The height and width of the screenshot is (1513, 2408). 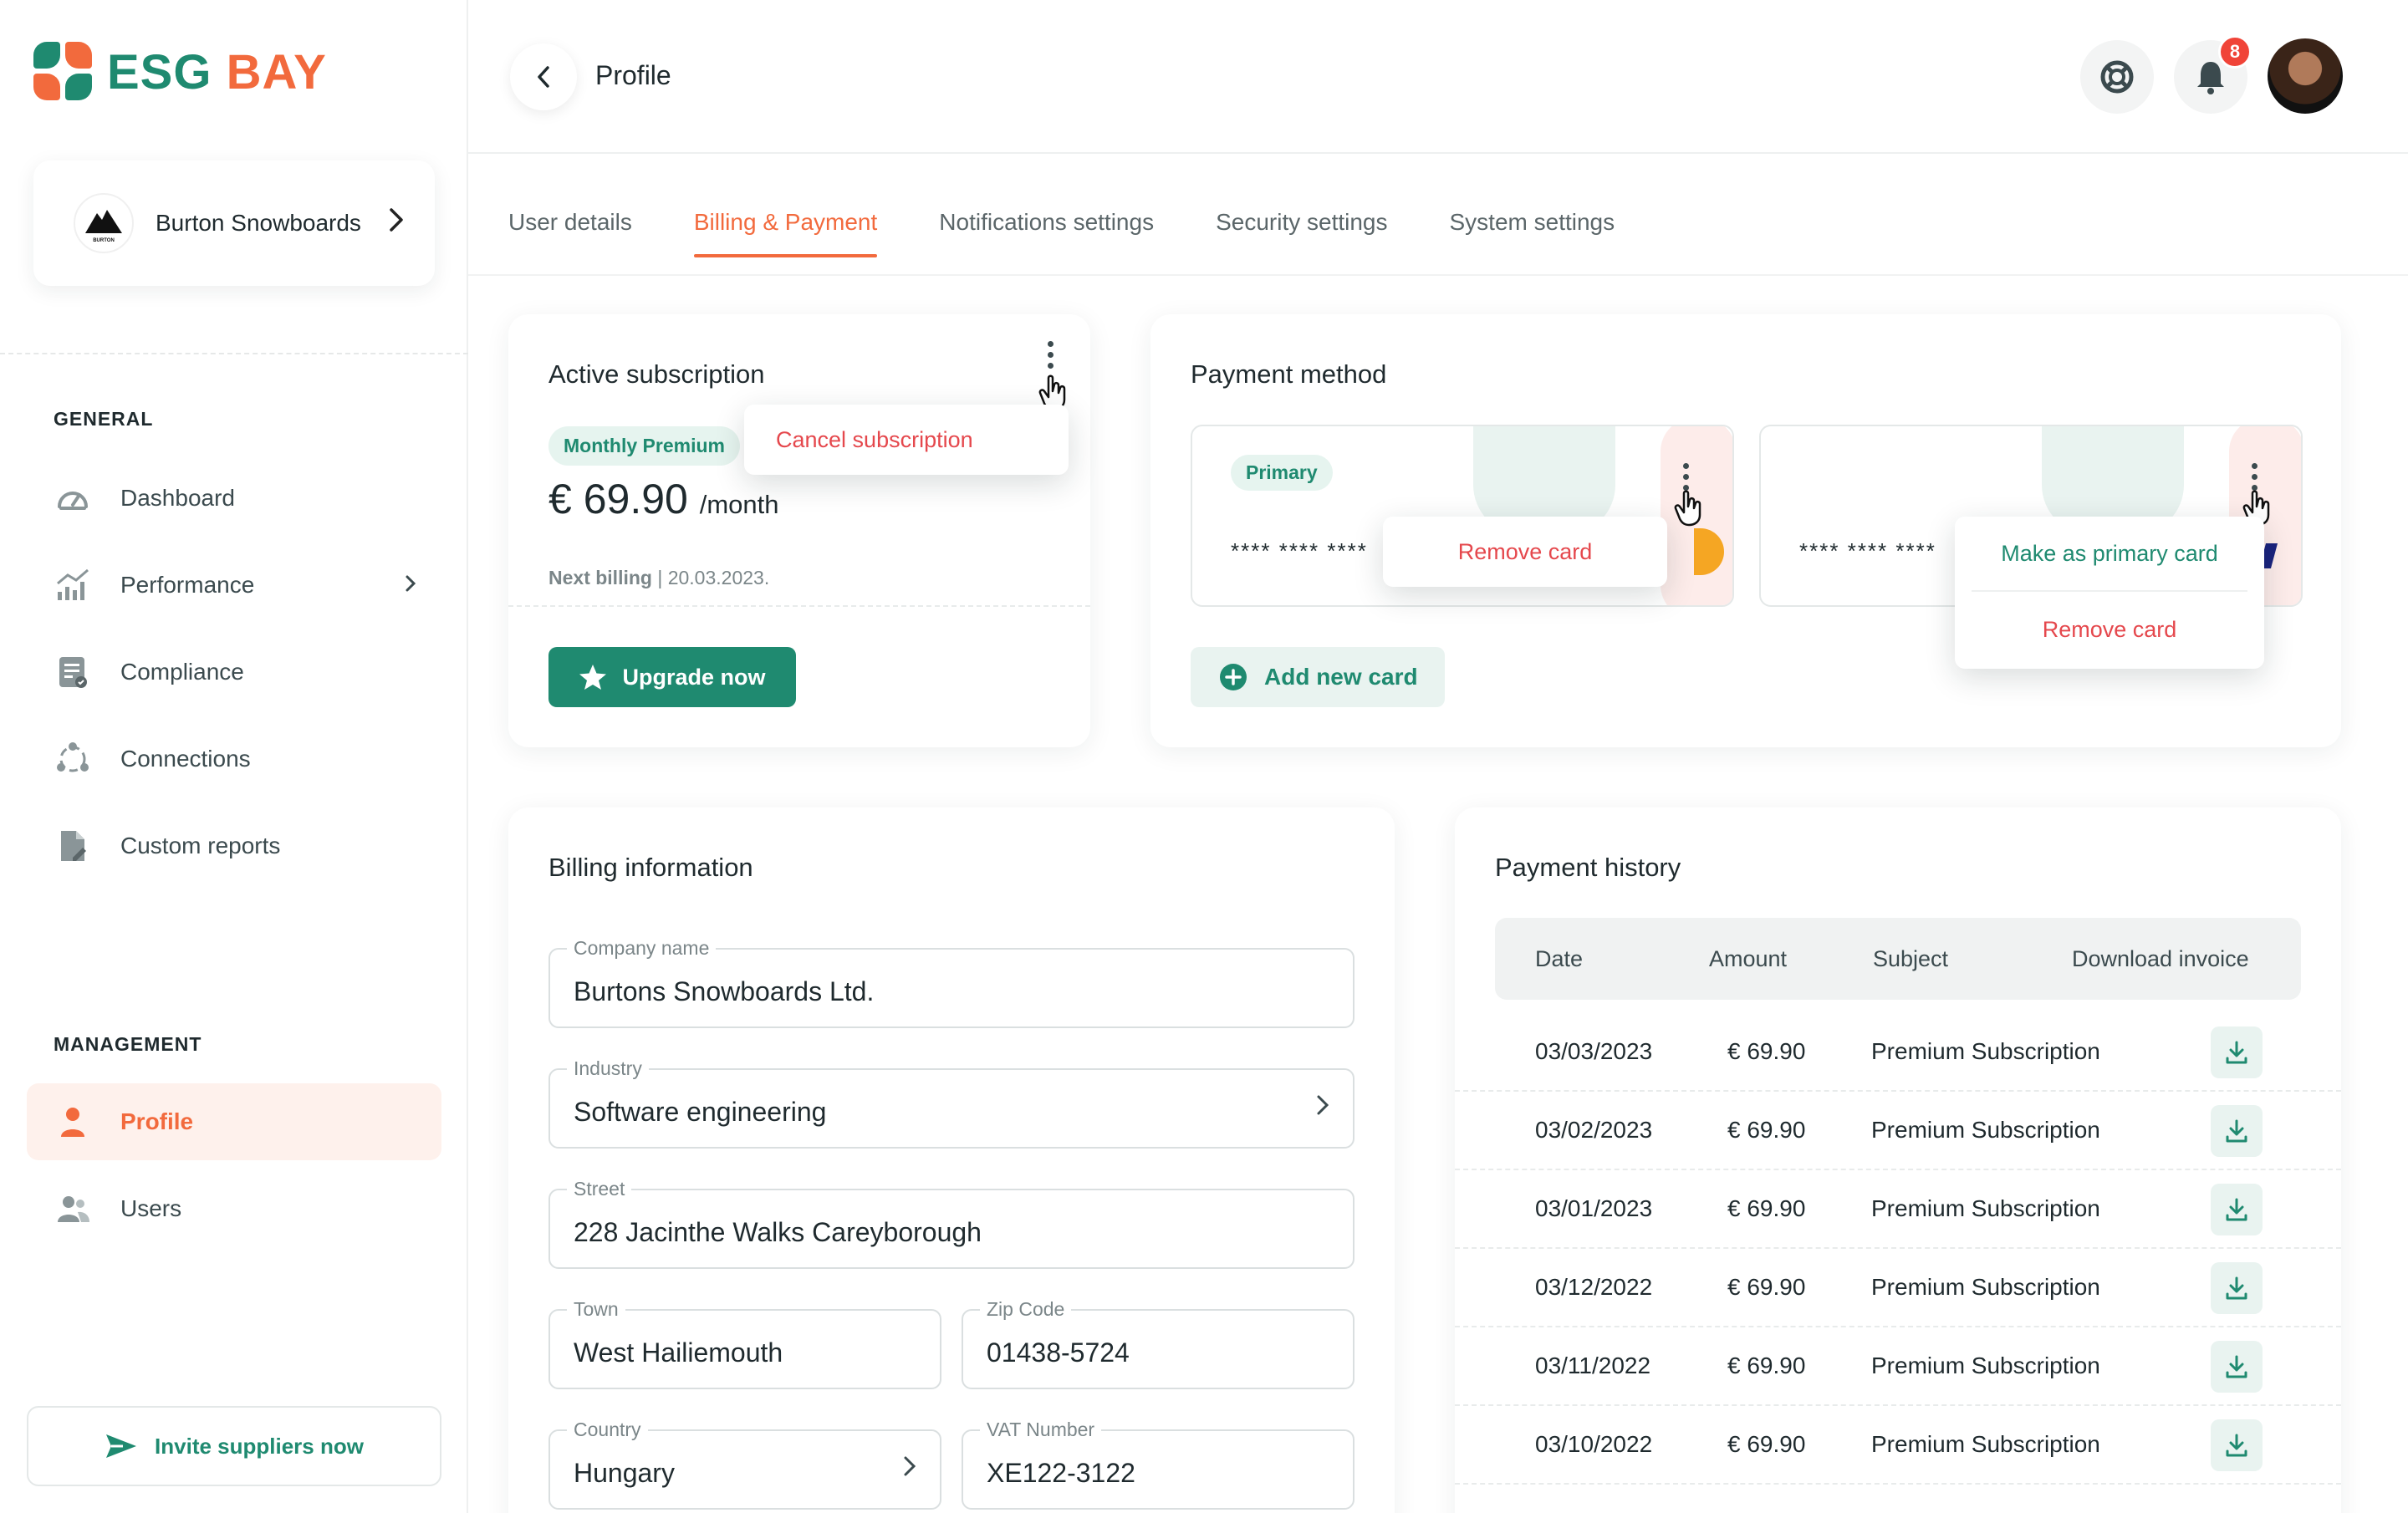 What do you see at coordinates (234, 759) in the screenshot?
I see `sidebar-item-connections: Connections` at bounding box center [234, 759].